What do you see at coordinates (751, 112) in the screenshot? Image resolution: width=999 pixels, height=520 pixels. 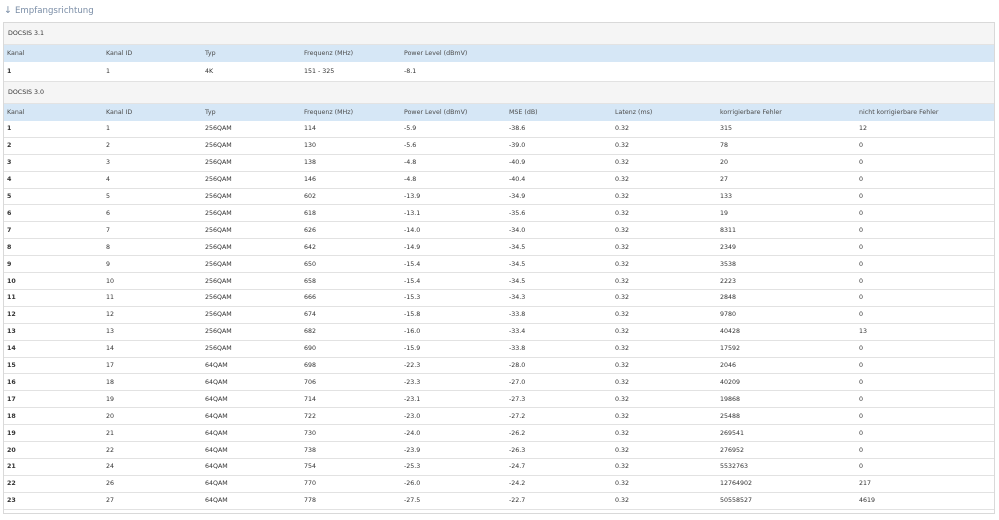 I see `header-korrigierbare-fehler: korrigierbare Fehler` at bounding box center [751, 112].